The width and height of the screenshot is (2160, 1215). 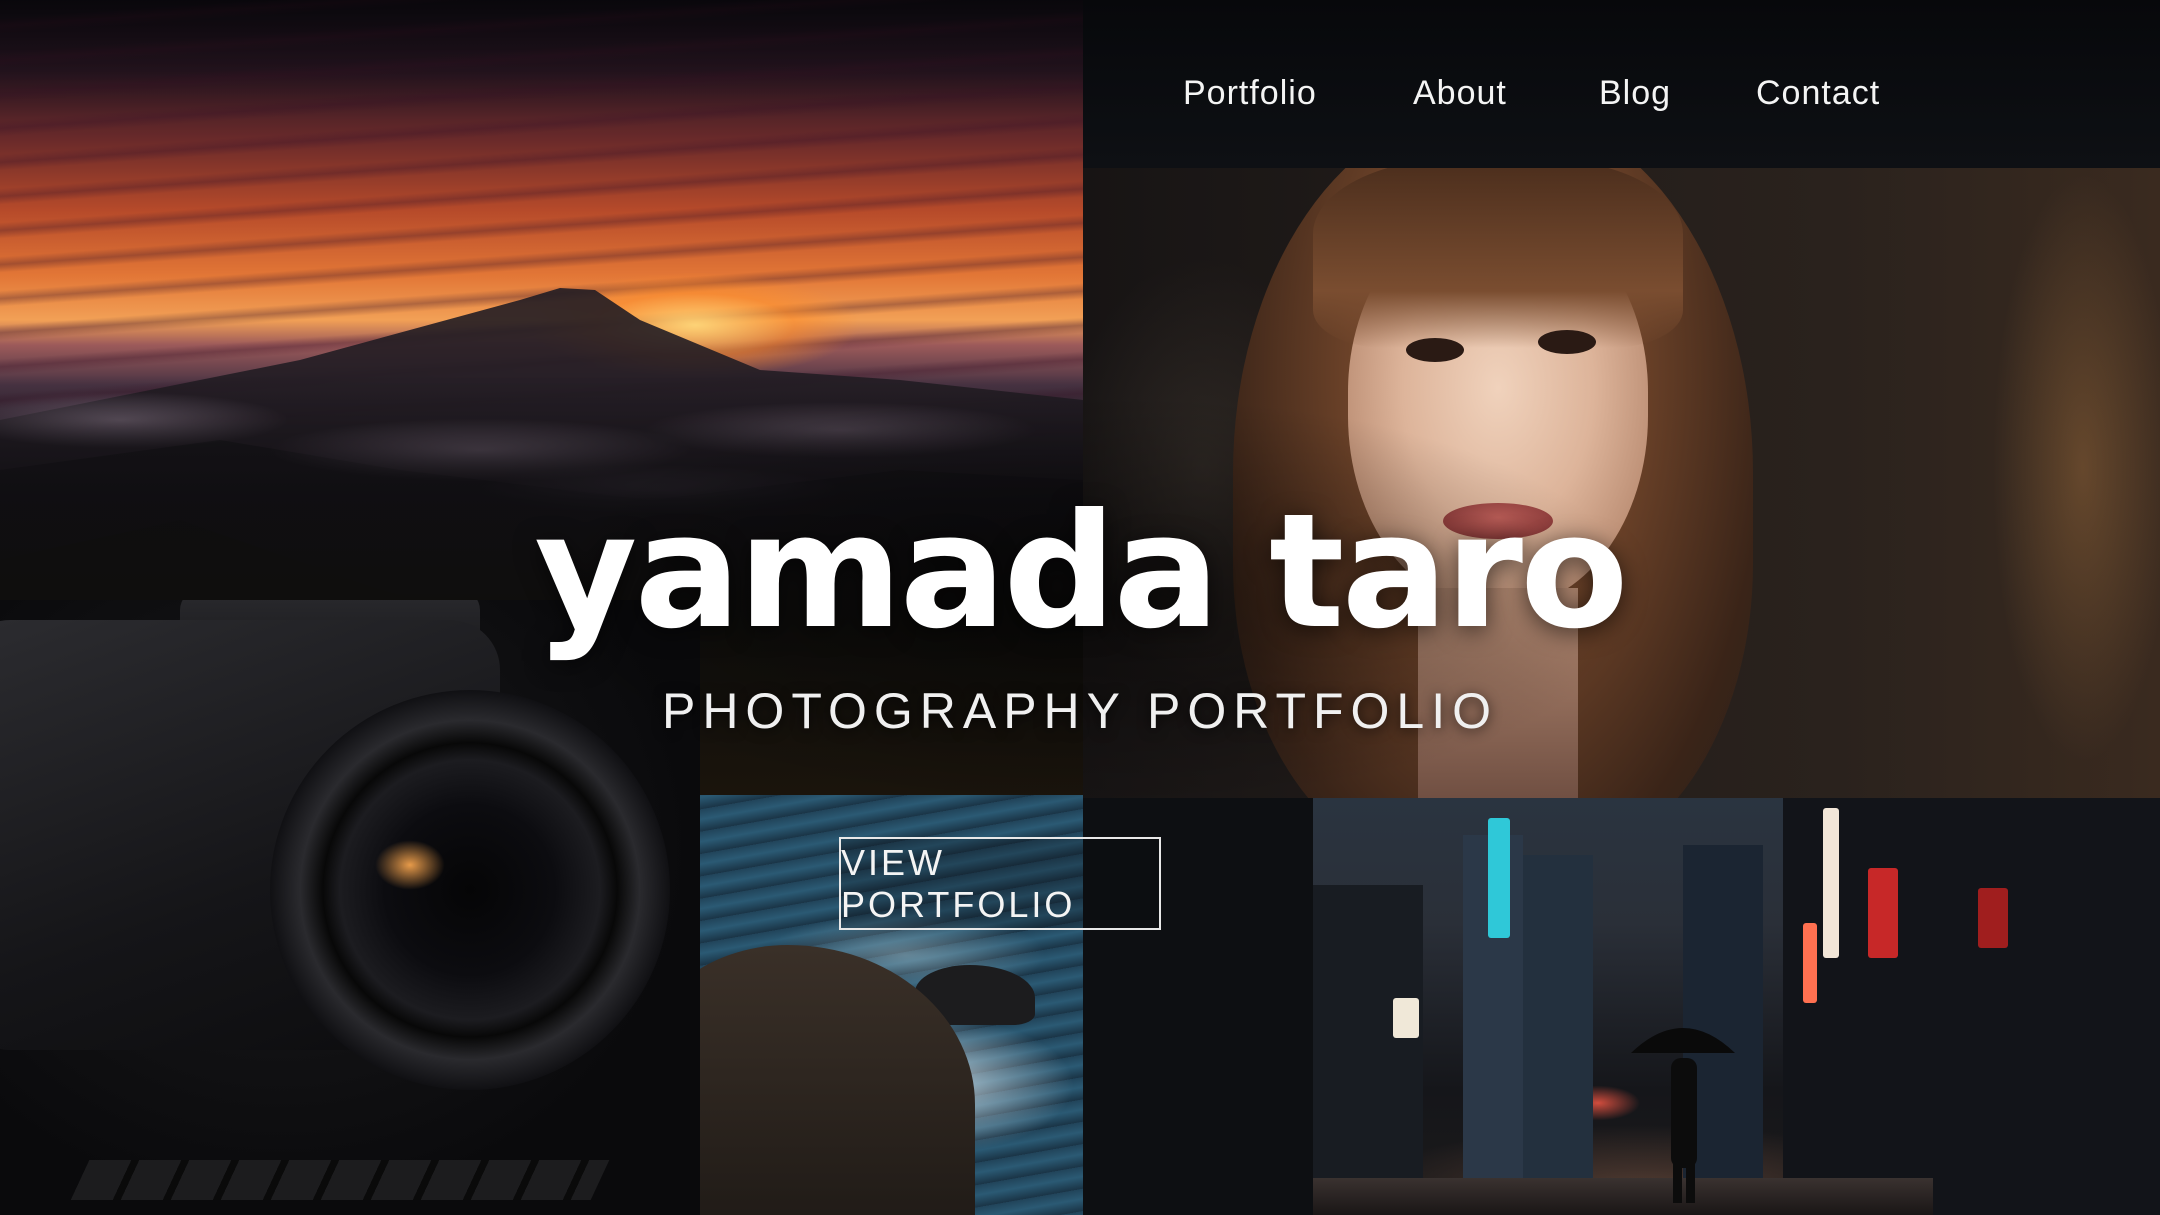 I want to click on nav-link-portfolio: Portfolio, so click(x=1250, y=93).